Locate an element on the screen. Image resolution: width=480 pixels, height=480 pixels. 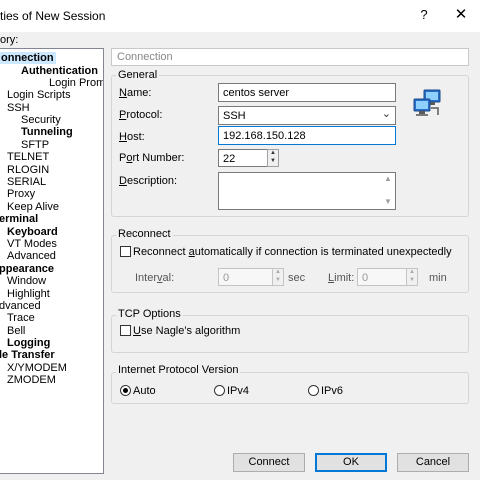
tree-item-telnet: TELNET is located at coordinates (28, 157).